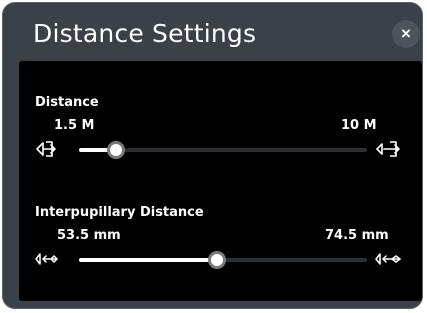 Image resolution: width=427 pixels, height=313 pixels. Describe the element at coordinates (357, 235) in the screenshot. I see `ipd-max-label: 74.5 mm` at that location.